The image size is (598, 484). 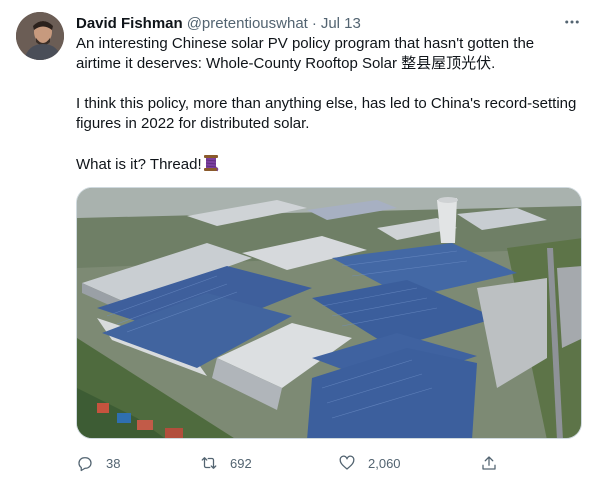 I want to click on tweet-header: David Fishman @pretentiouswhat · Jul 13, so click(x=218, y=23).